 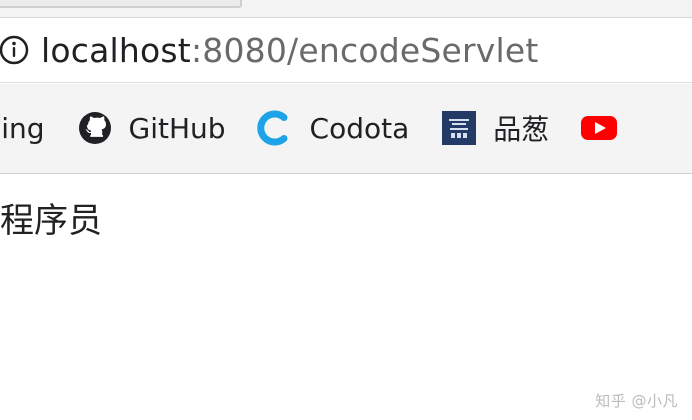 I want to click on github-icon-svg, so click(x=94, y=128).